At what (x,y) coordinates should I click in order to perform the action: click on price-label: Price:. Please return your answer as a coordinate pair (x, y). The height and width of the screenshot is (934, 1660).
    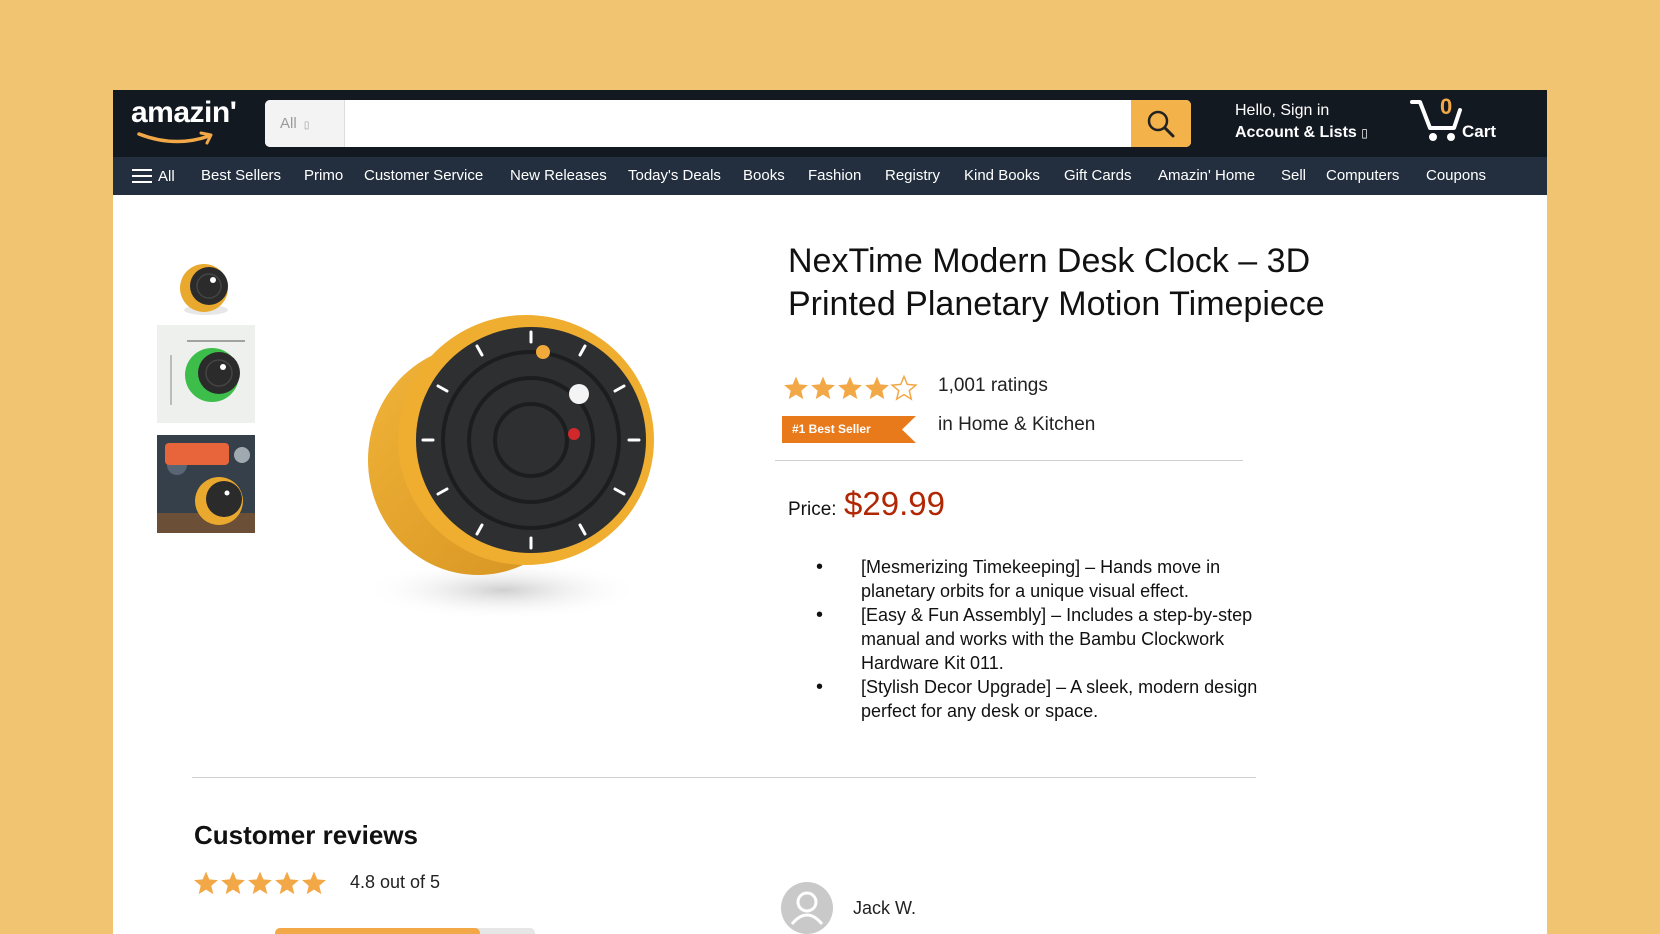
    Looking at the image, I should click on (812, 509).